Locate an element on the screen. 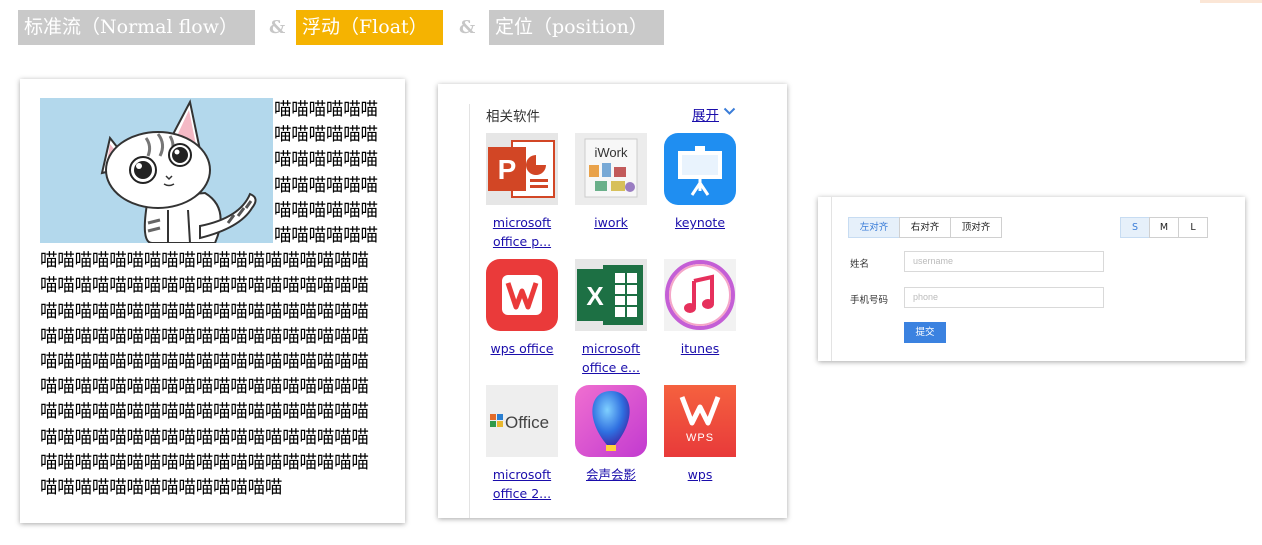  app-item: keynote is located at coordinates (700, 182).